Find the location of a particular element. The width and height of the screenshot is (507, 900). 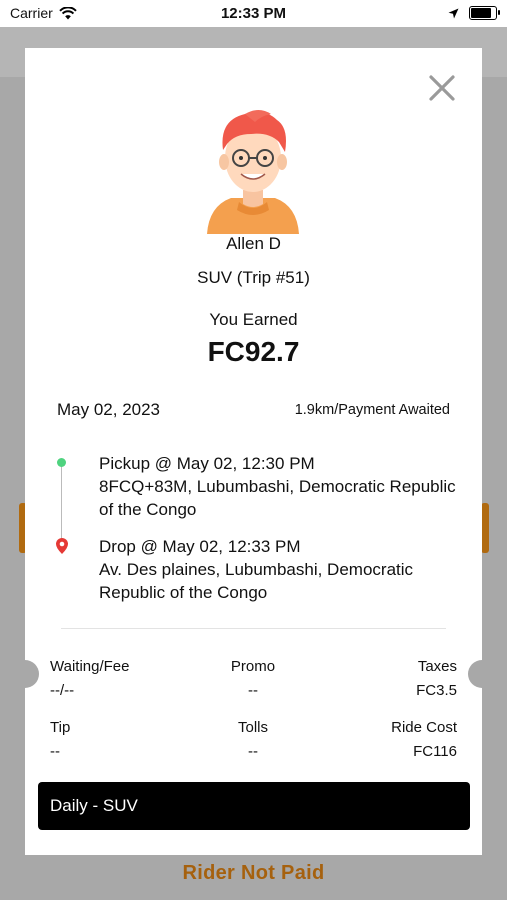

divider is located at coordinates (253, 628).